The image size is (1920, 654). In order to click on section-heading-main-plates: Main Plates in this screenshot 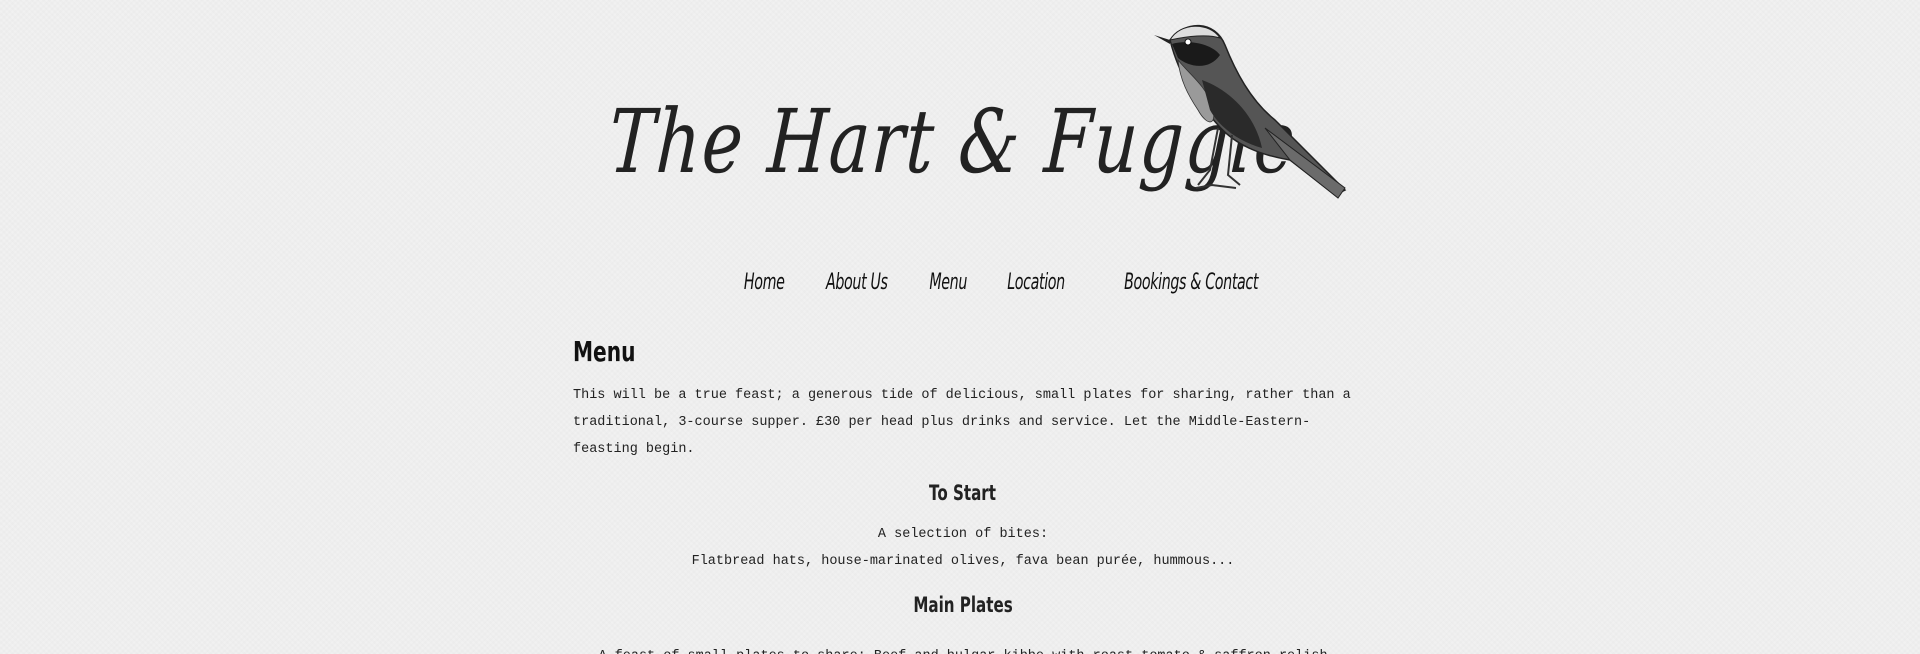, I will do `click(963, 605)`.